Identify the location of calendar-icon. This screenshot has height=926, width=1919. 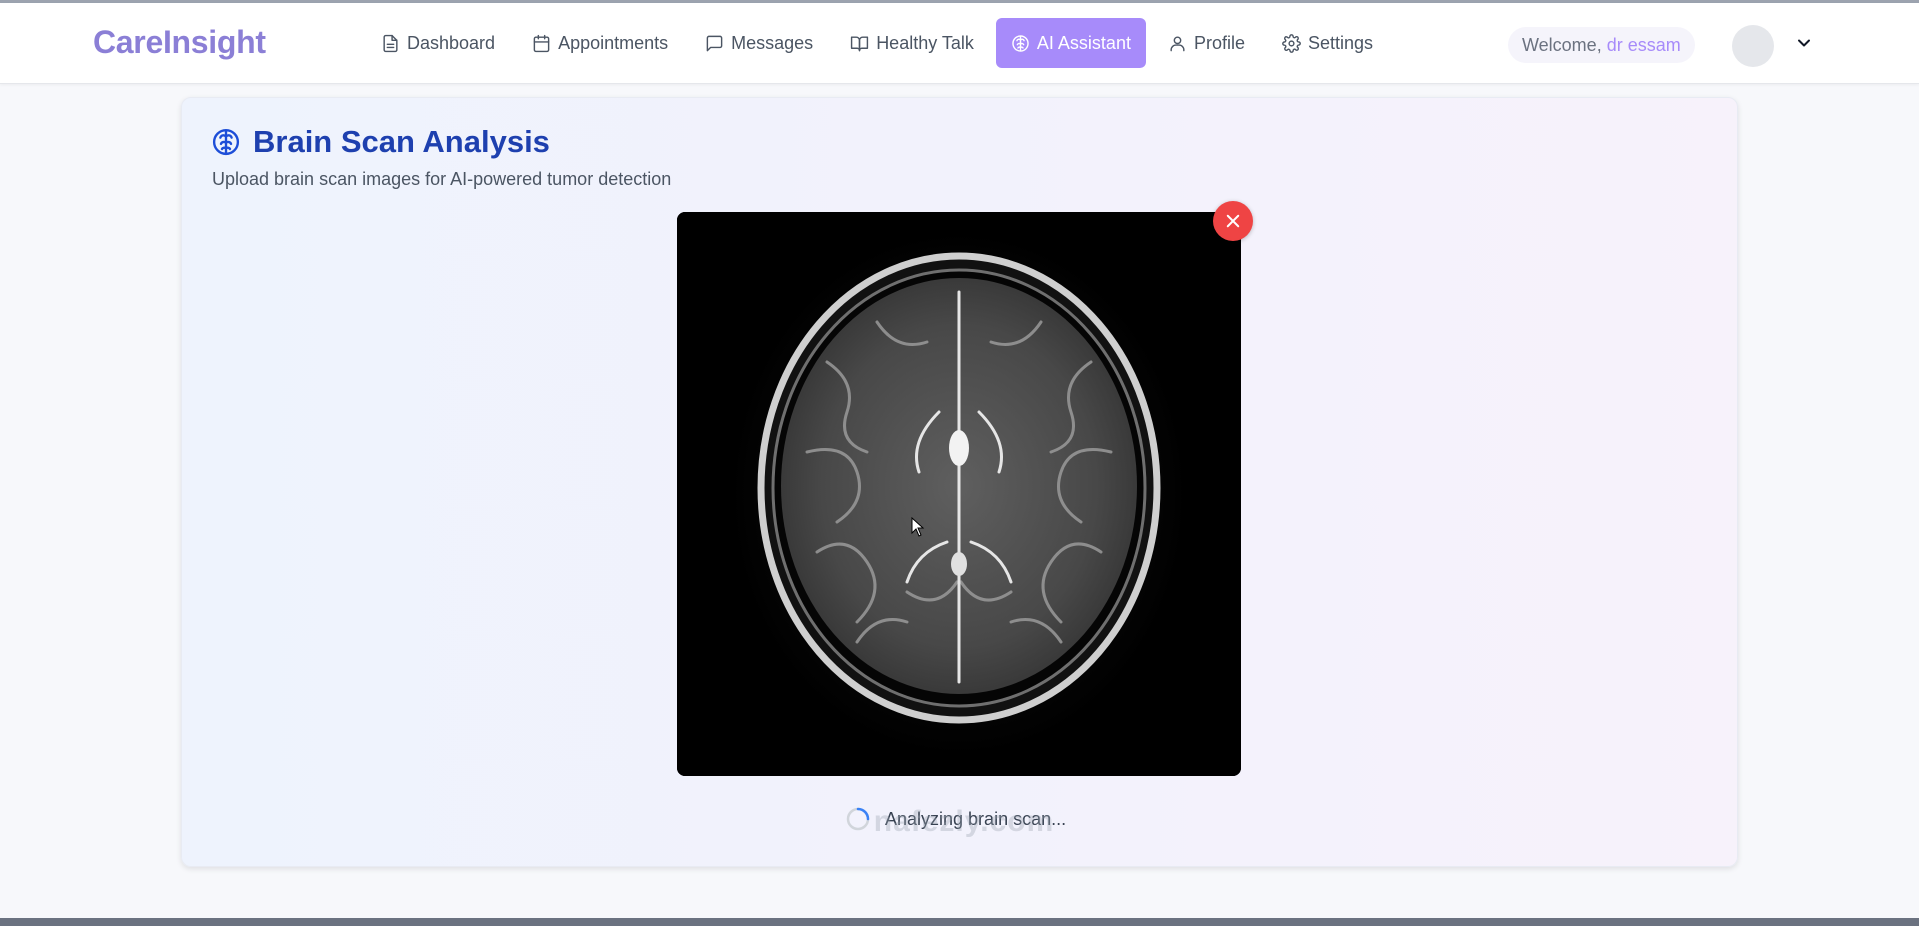
(541, 43).